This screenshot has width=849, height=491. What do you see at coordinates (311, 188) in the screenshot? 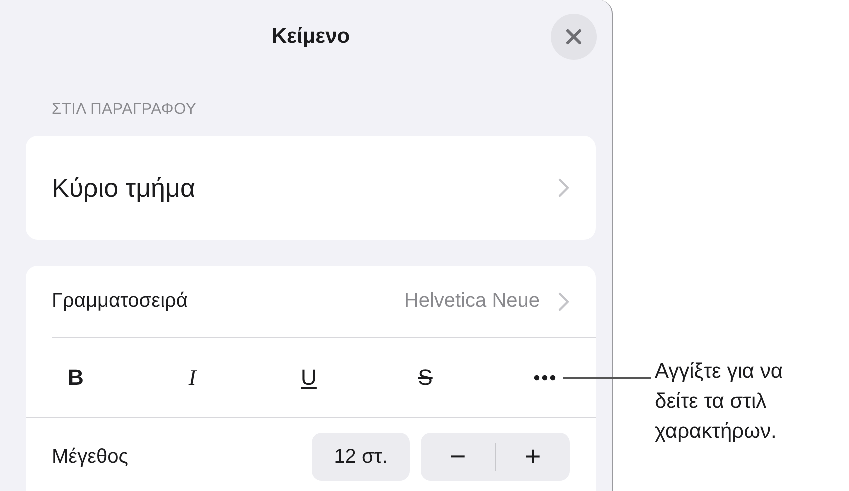
I see `paragraph-style-row: Κύριο τμήμα` at bounding box center [311, 188].